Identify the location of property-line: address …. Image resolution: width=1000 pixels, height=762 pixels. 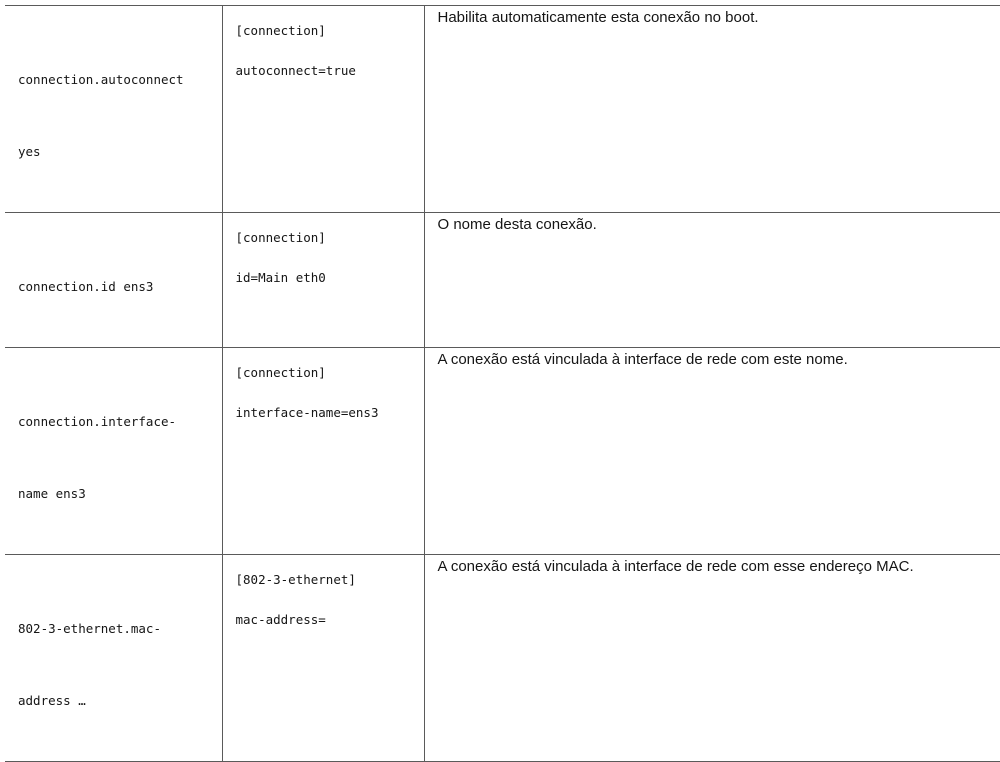
(113, 701).